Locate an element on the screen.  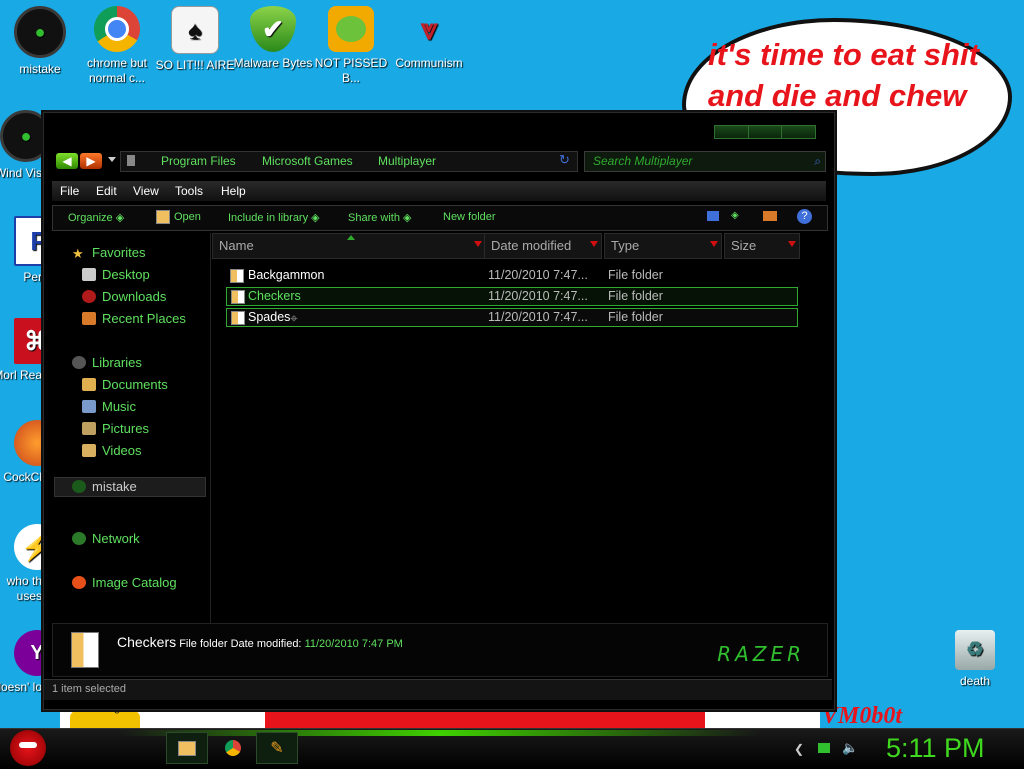
desktop-icon-label: death is located at coordinates (975, 681).